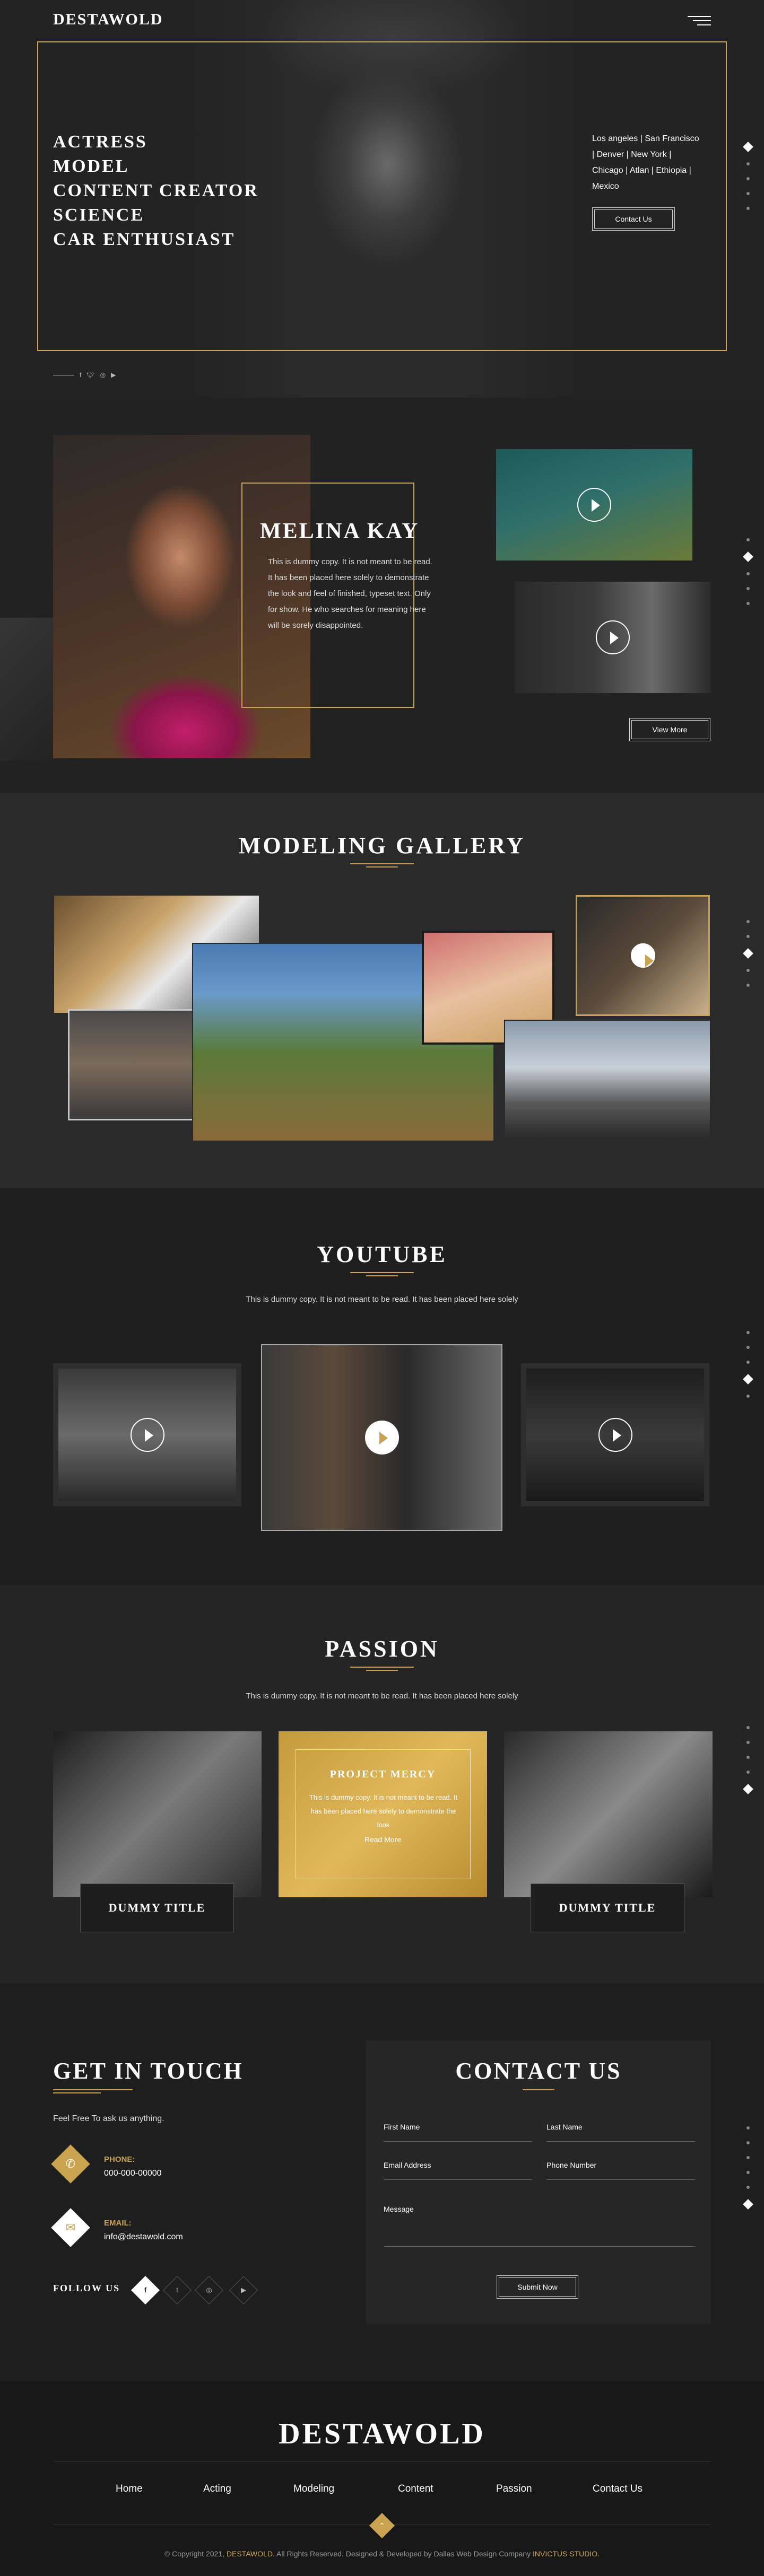 The height and width of the screenshot is (2576, 764). Describe the element at coordinates (119, 2159) in the screenshot. I see `phone-label: PHONE:` at that location.